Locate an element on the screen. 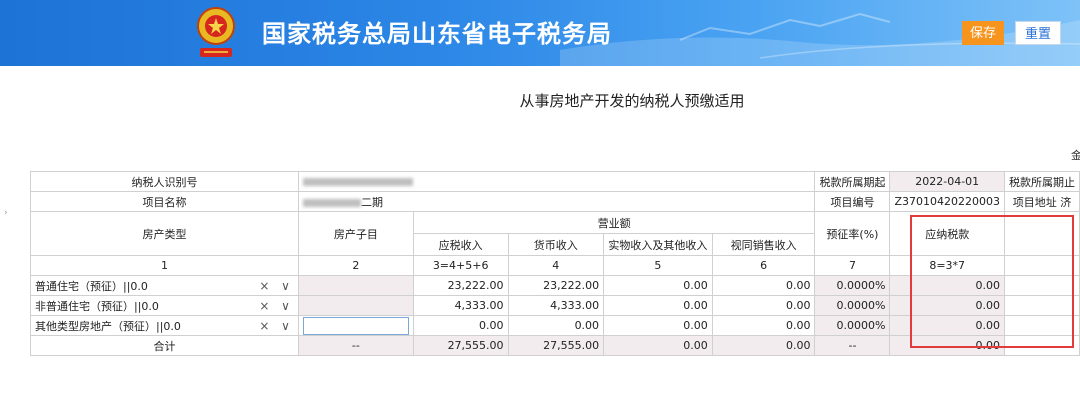 This screenshot has height=401, width=1080. index-row: 1 2 3=4+5+6 4 5 6 7 8=3*7 is located at coordinates (555, 265).